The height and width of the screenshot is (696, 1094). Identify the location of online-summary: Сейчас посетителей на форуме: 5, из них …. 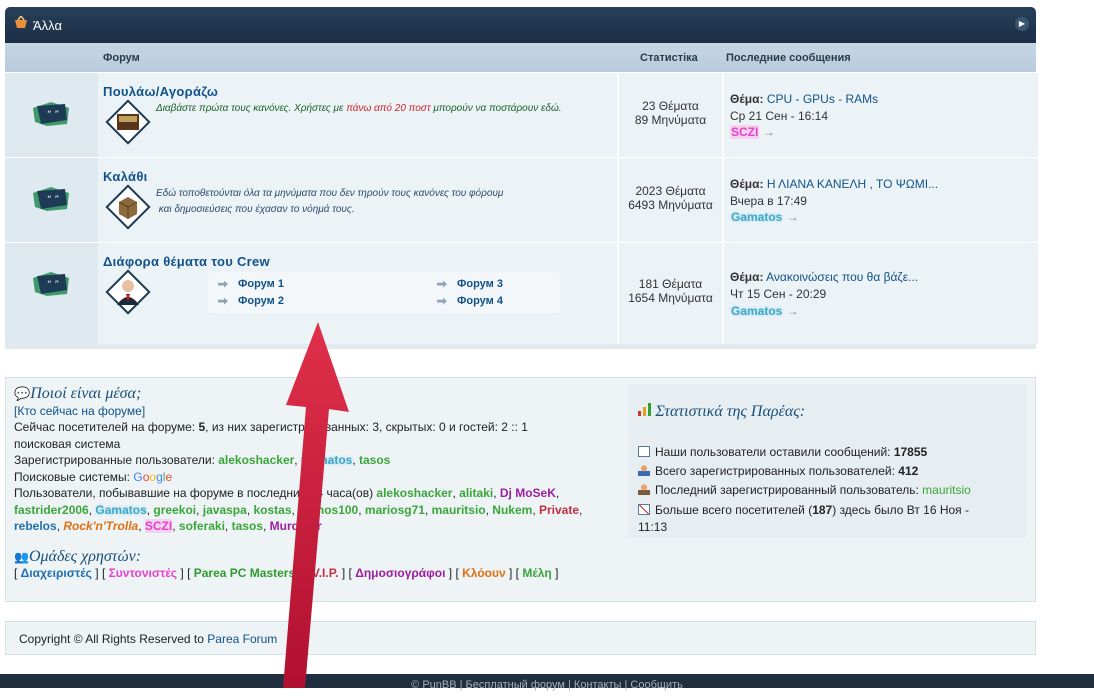
(271, 427).